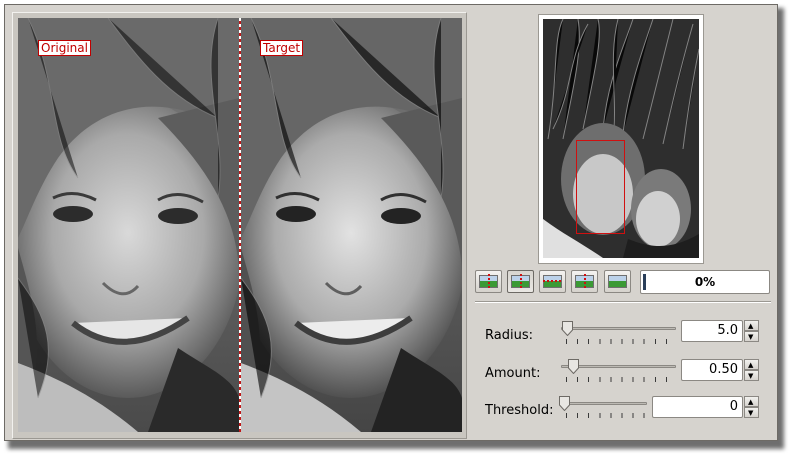 The image size is (791, 457). Describe the element at coordinates (567, 328) in the screenshot. I see `radius-slider-thumb` at that location.